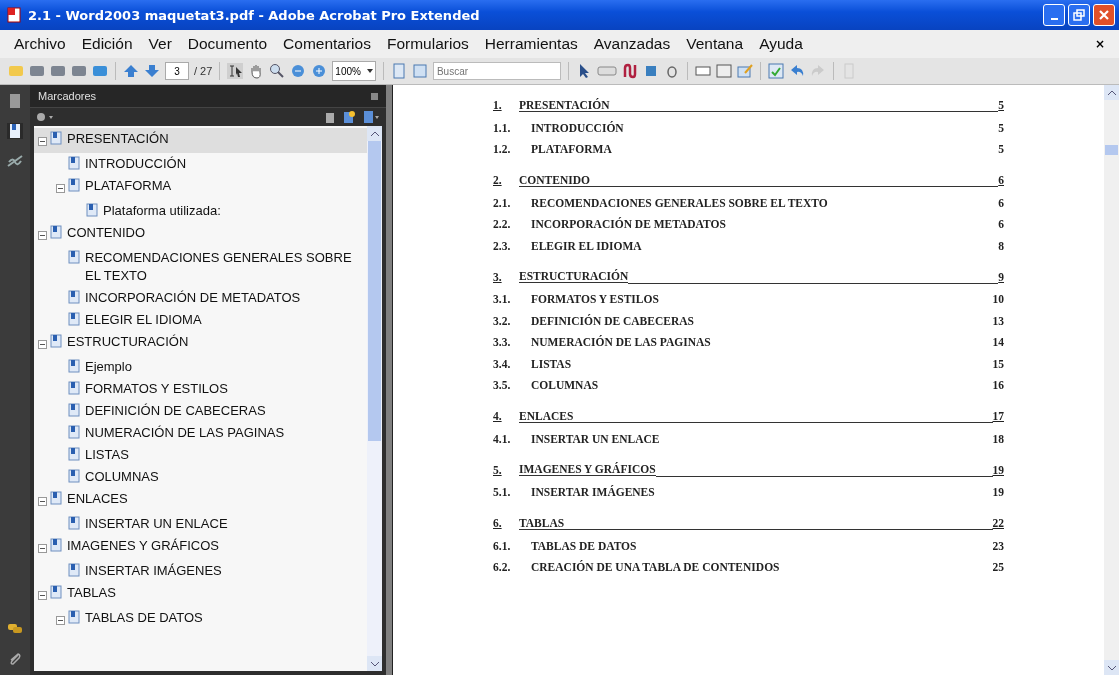 This screenshot has width=1119, height=675. I want to click on bookmark-item: TABLAS DE DATOS, so click(200, 619).